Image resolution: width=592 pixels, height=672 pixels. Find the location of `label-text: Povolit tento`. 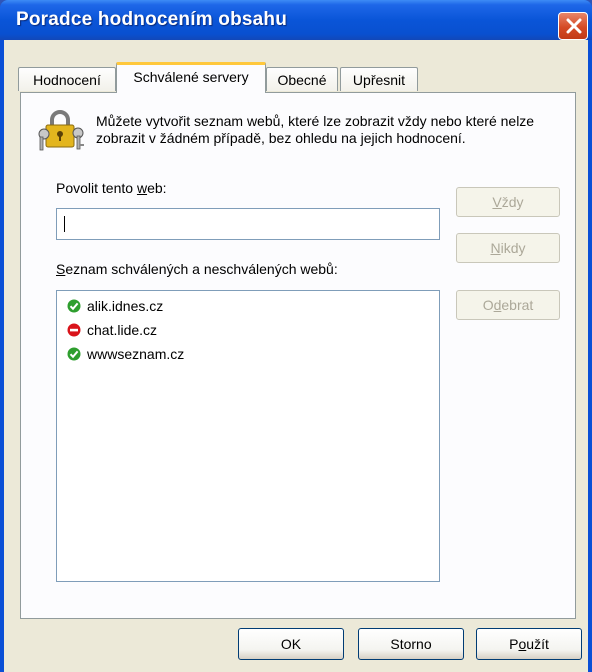

label-text: Povolit tento is located at coordinates (96, 188).